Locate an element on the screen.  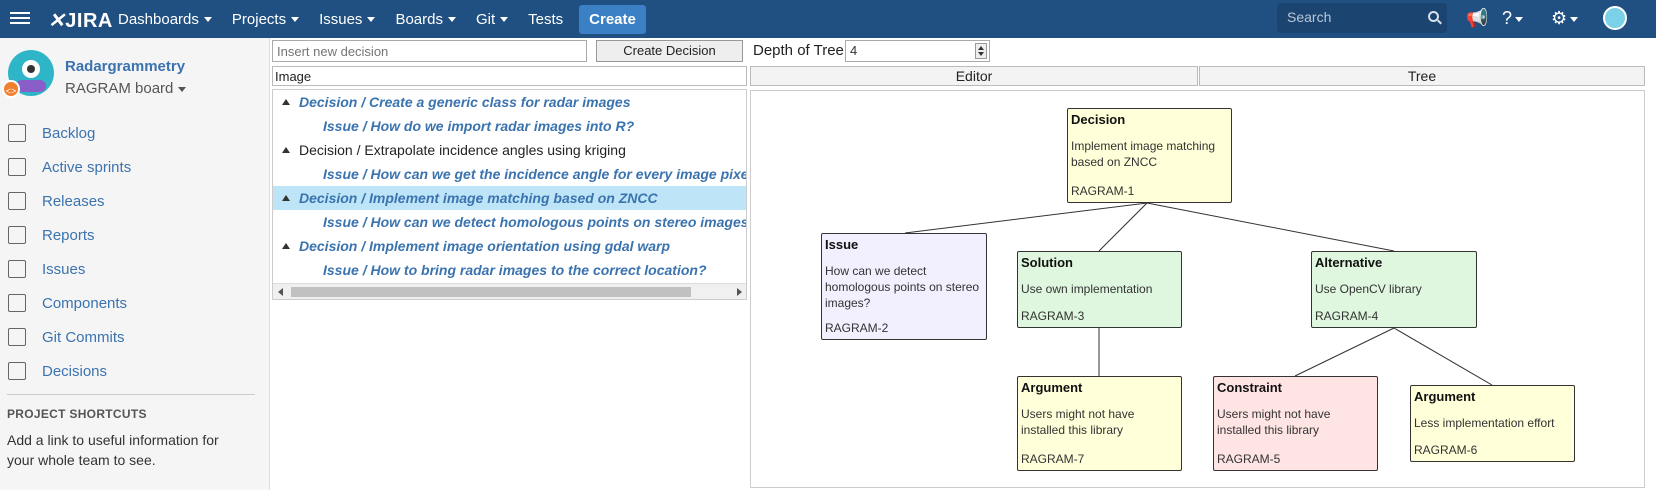
node-key: RAGRAM-2 is located at coordinates (857, 328).